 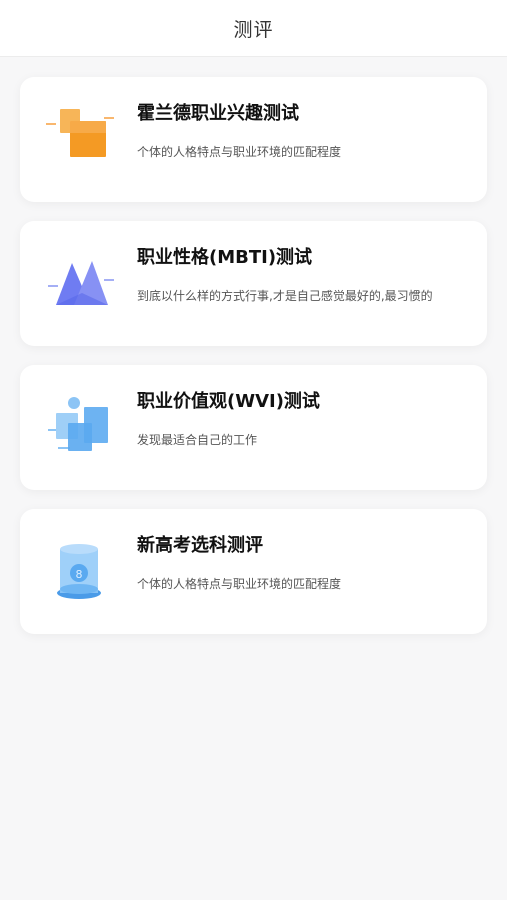 I want to click on card-title: 职业性格(MBTI)测试, so click(x=225, y=257).